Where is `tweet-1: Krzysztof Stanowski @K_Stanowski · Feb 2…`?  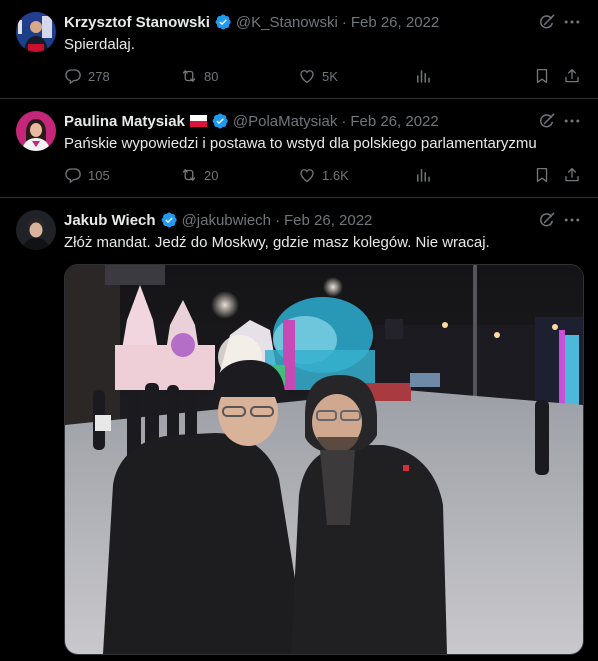 tweet-1: Krzysztof Stanowski @K_Stanowski · Feb 2… is located at coordinates (299, 49).